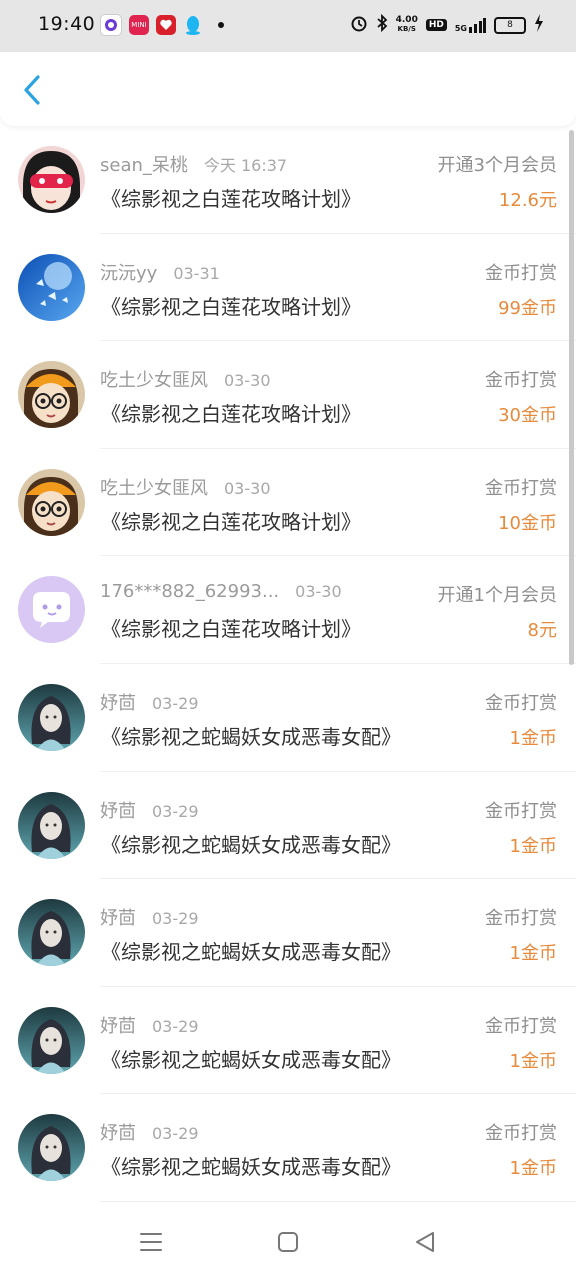  What do you see at coordinates (288, 180) in the screenshot?
I see `list-item: sean_呆桃 今天 16:37 《综影视之白莲花攻略计划》 开通3个月会员 12.6元` at bounding box center [288, 180].